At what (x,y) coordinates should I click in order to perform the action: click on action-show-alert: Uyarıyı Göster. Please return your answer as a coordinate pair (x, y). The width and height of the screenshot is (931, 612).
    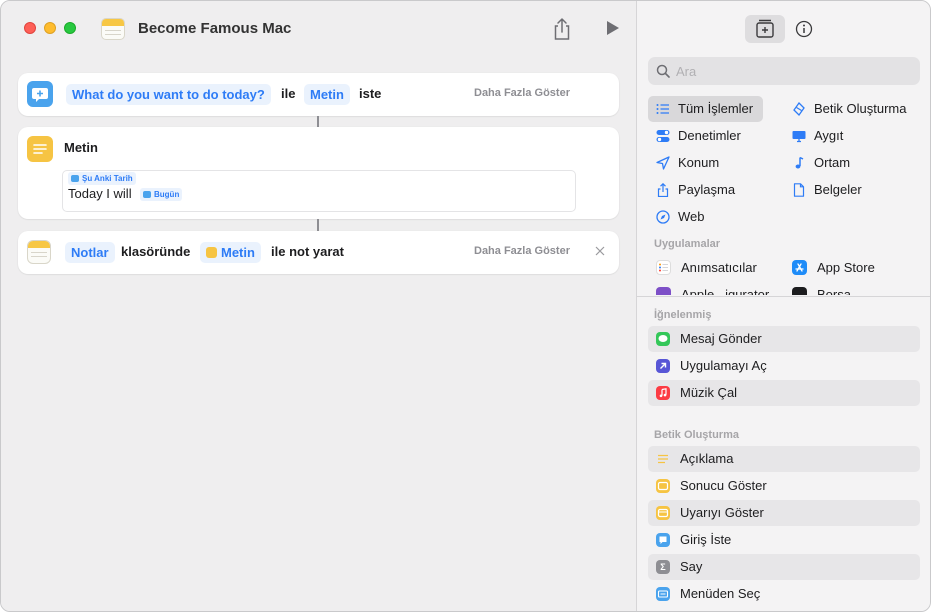
    Looking at the image, I should click on (784, 513).